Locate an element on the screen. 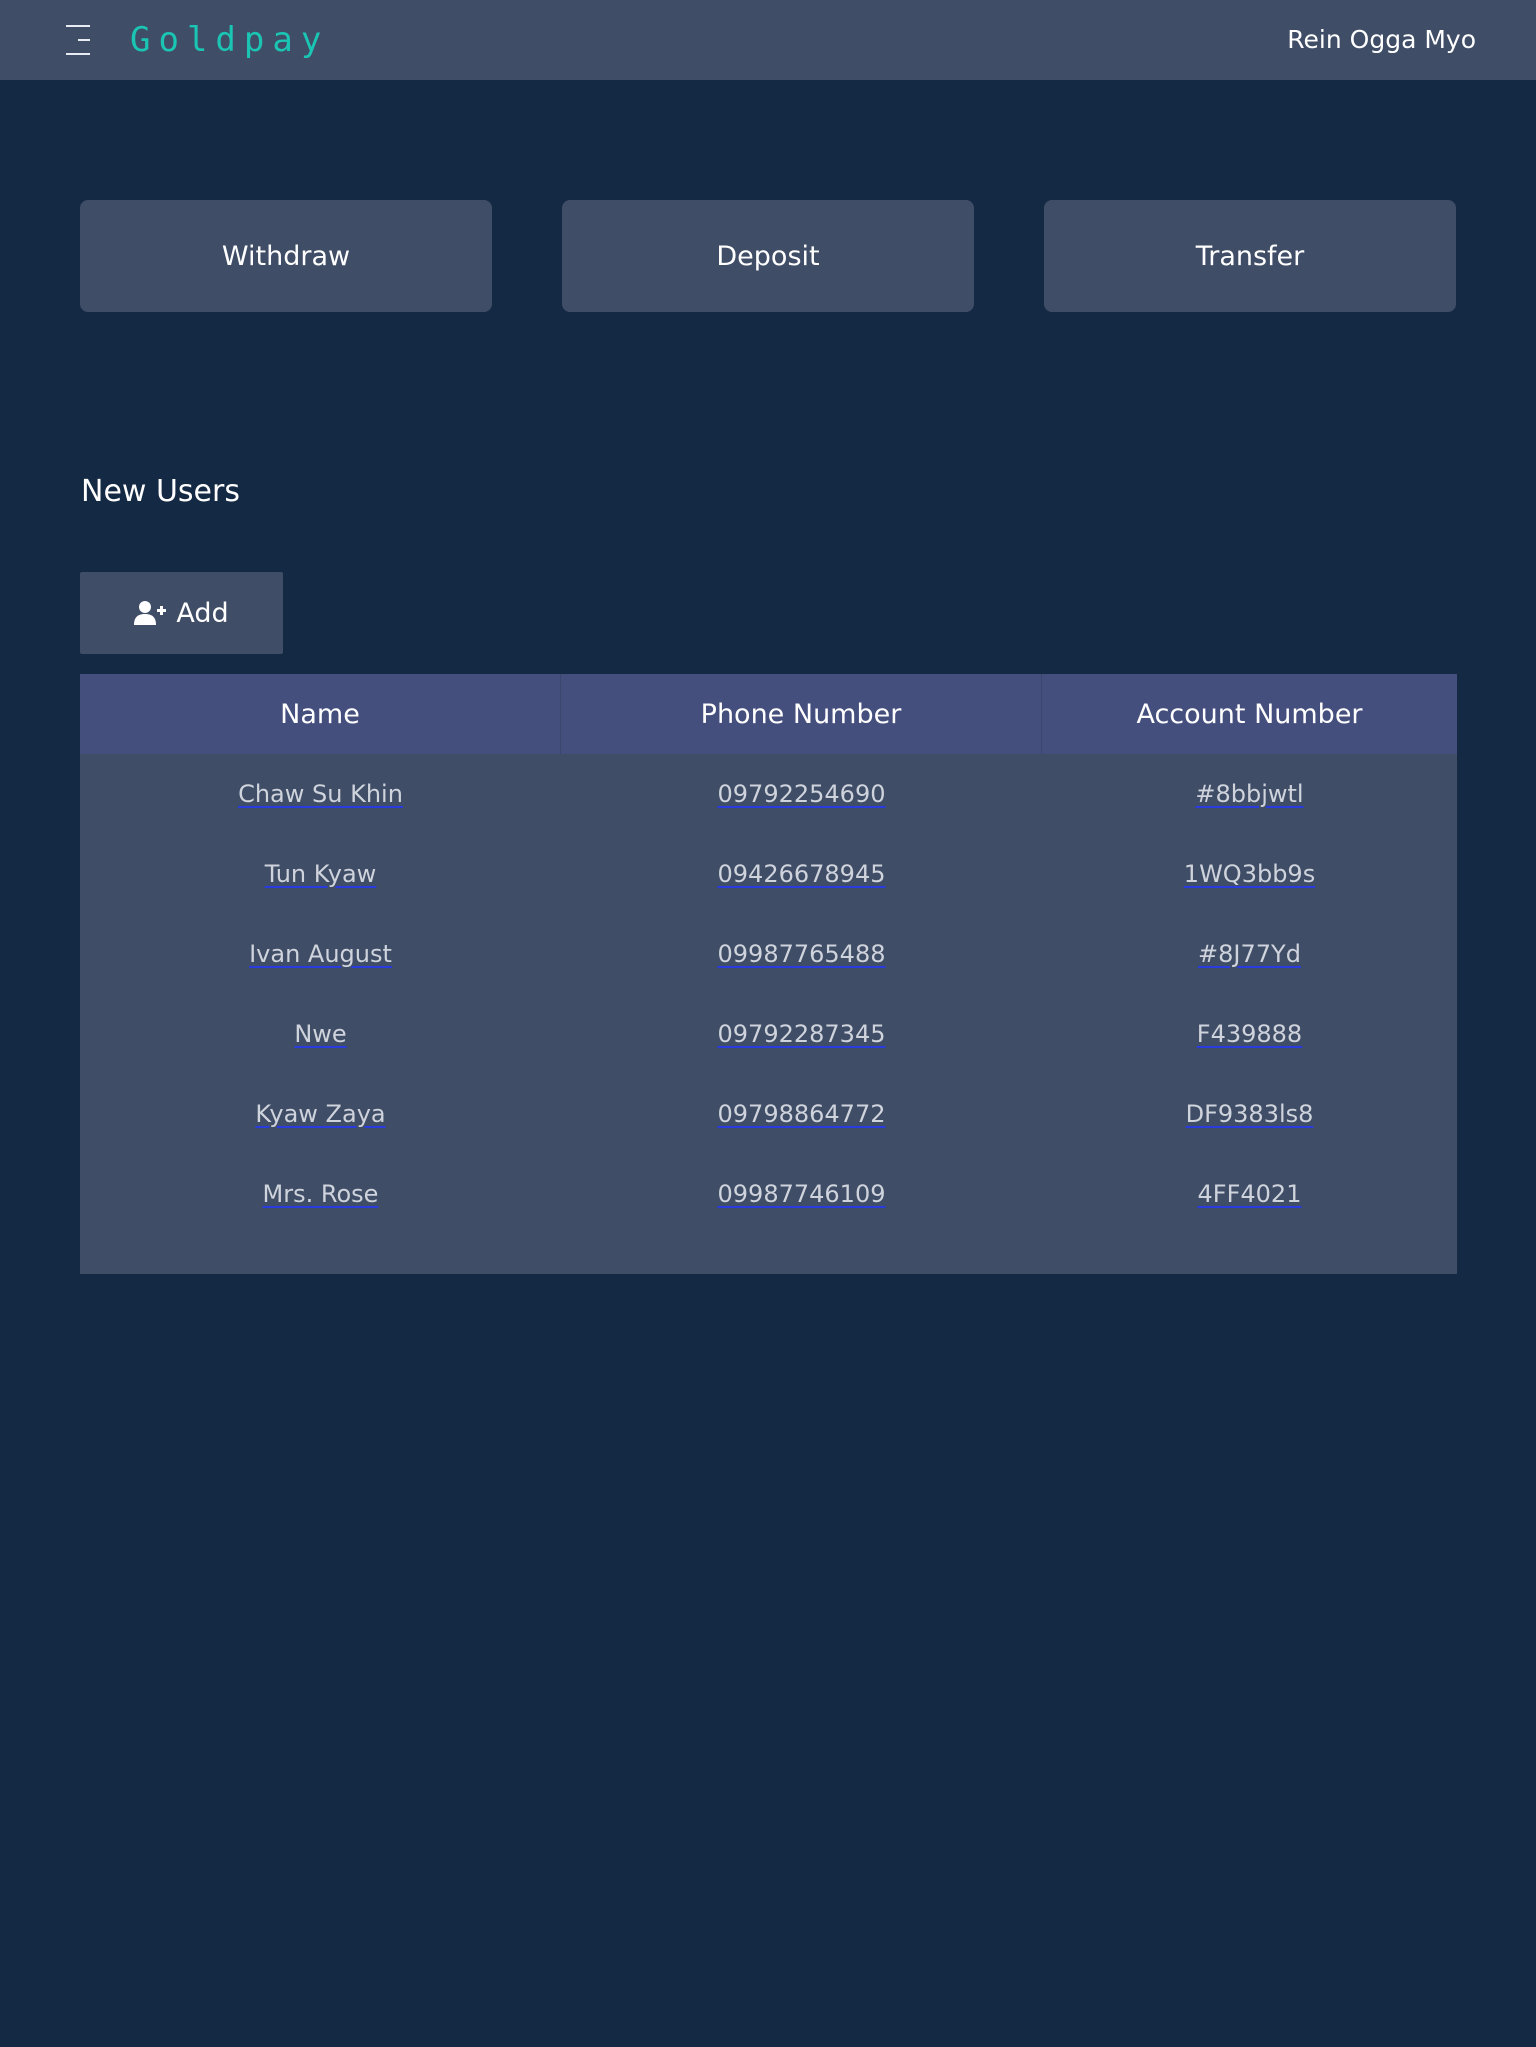 This screenshot has height=2047, width=1536. top-navbar: Goldpay Rein Ogga Myo is located at coordinates (768, 40).